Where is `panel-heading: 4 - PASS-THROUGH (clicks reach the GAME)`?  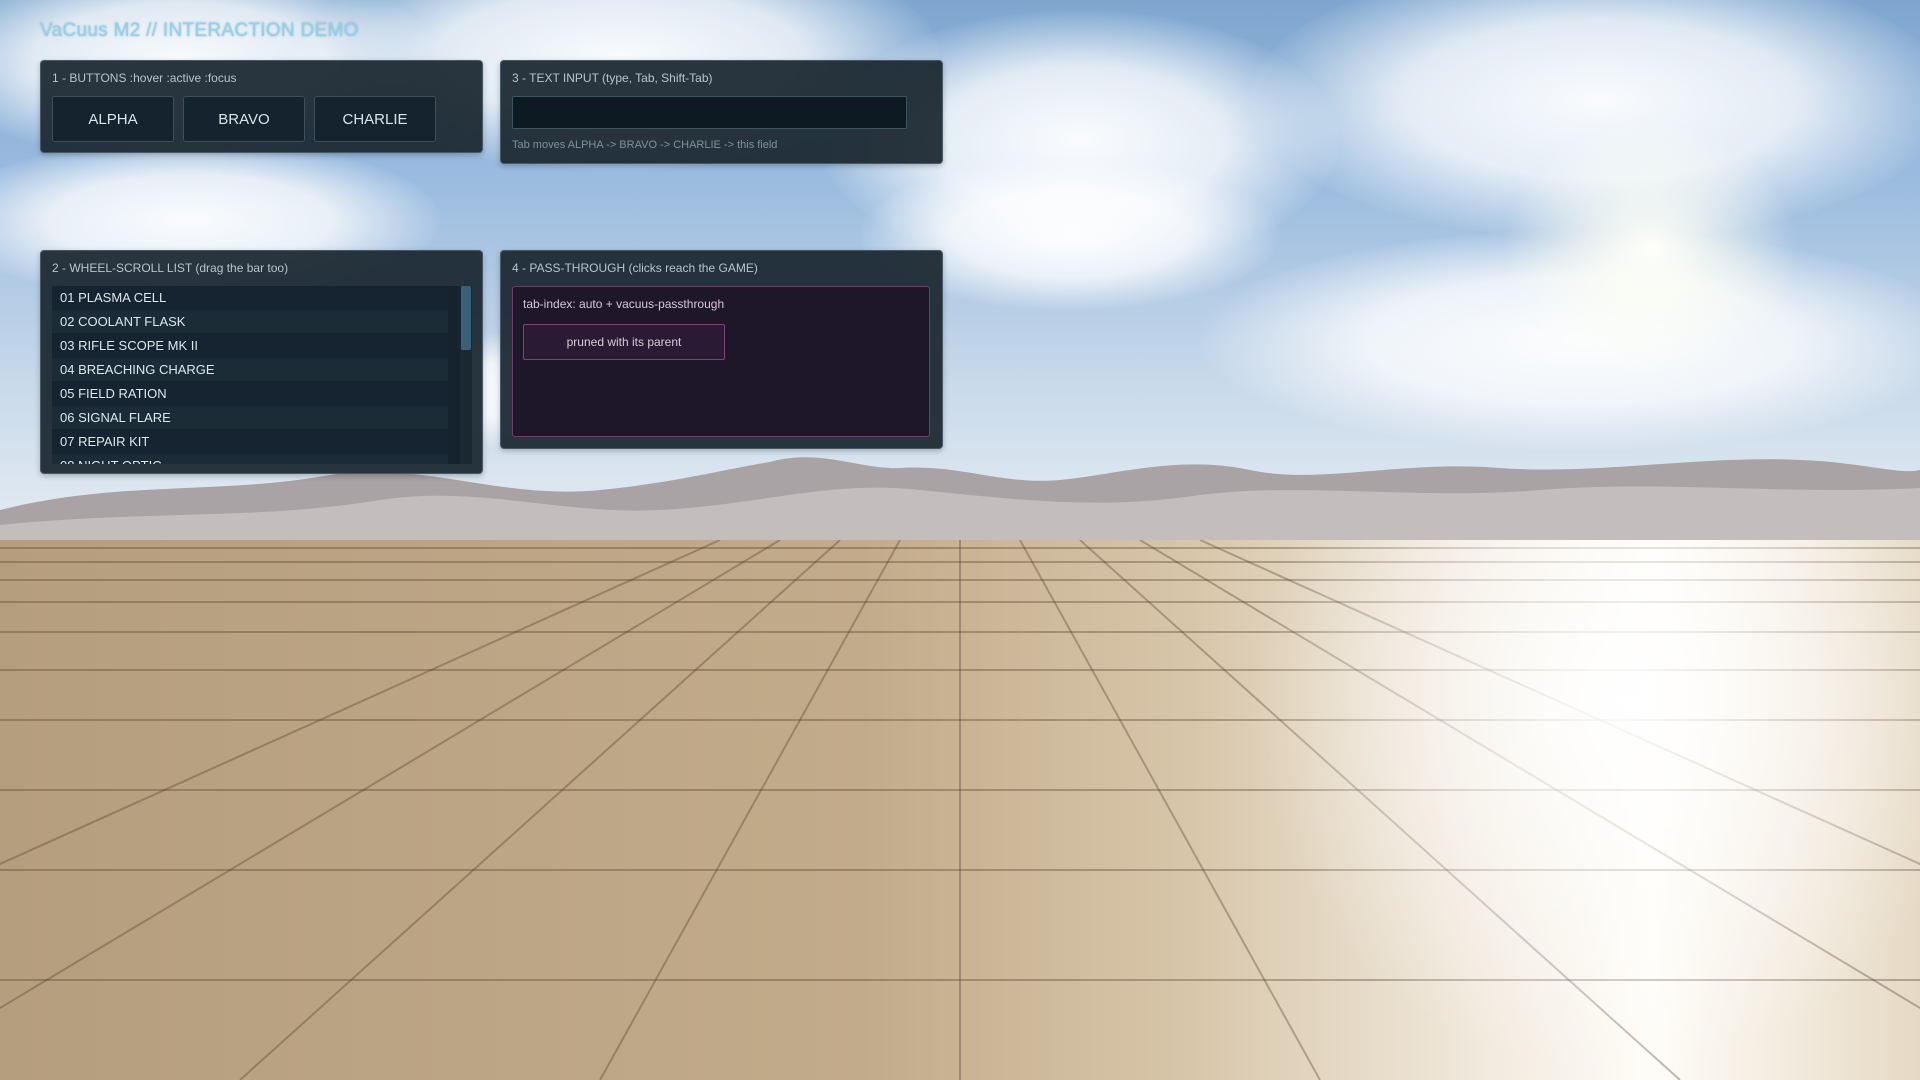 panel-heading: 4 - PASS-THROUGH (clicks reach the GAME) is located at coordinates (635, 268).